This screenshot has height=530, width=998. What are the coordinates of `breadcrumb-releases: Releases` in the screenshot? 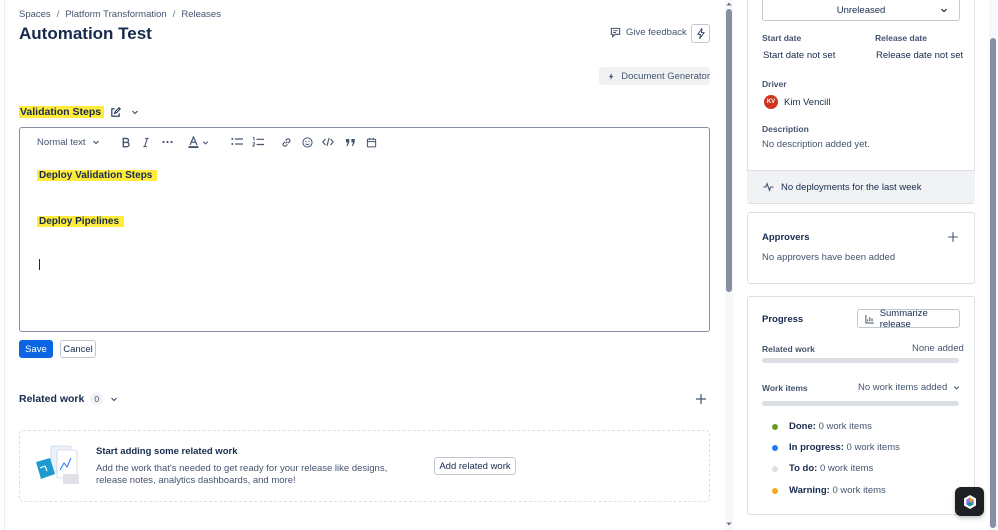 It's located at (201, 14).